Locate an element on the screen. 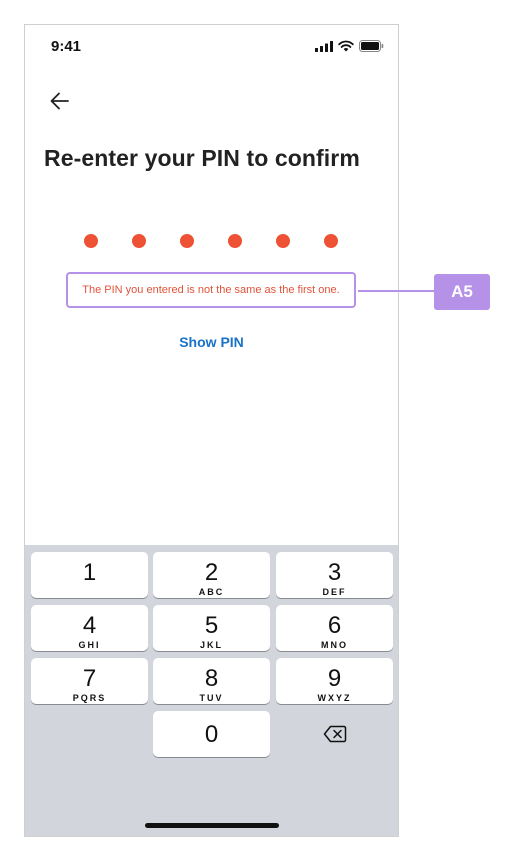  key-digit: 3 is located at coordinates (334, 572).